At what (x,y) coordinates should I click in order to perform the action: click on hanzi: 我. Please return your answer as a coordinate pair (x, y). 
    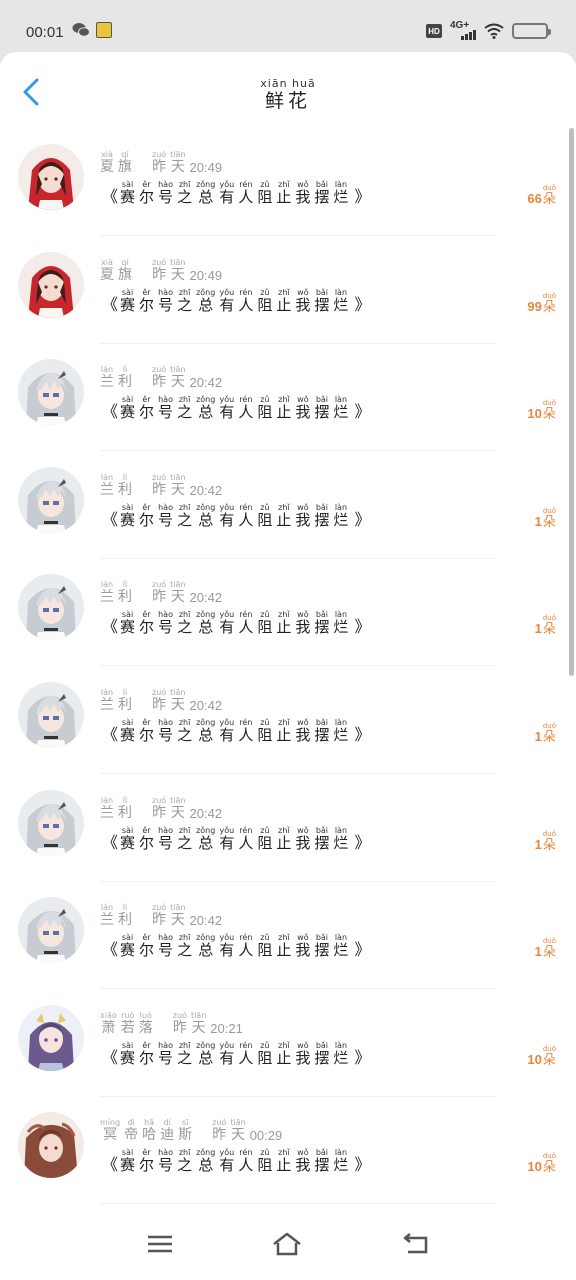
    Looking at the image, I should click on (303, 197).